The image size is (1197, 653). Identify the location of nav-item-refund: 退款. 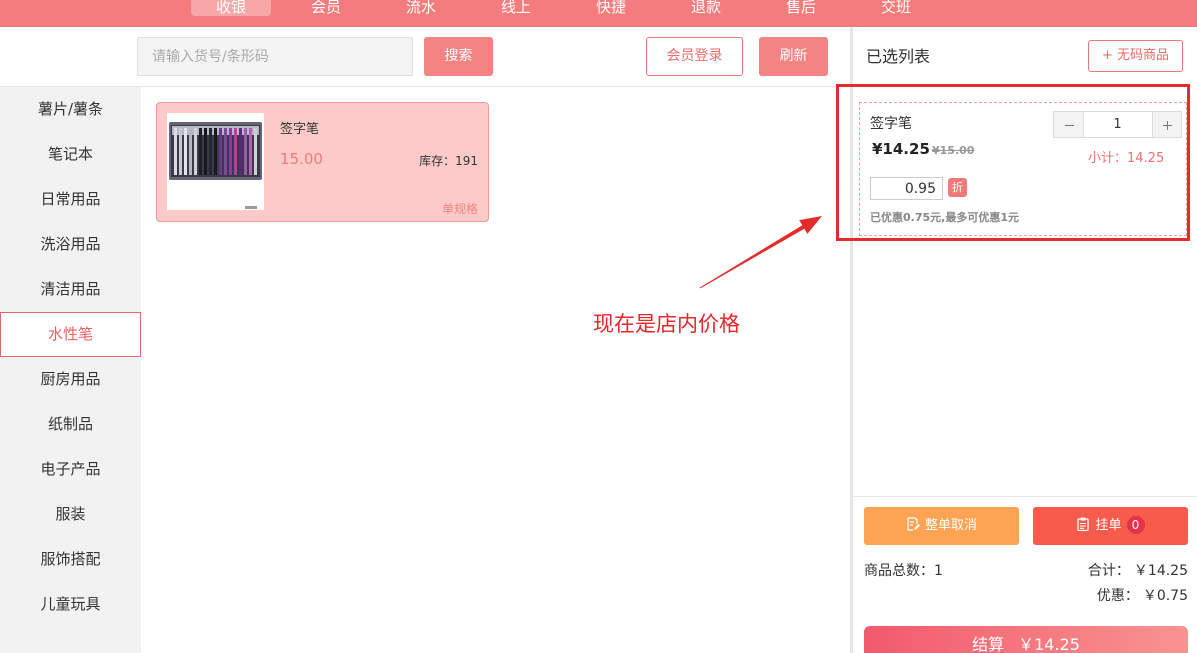
(706, 8).